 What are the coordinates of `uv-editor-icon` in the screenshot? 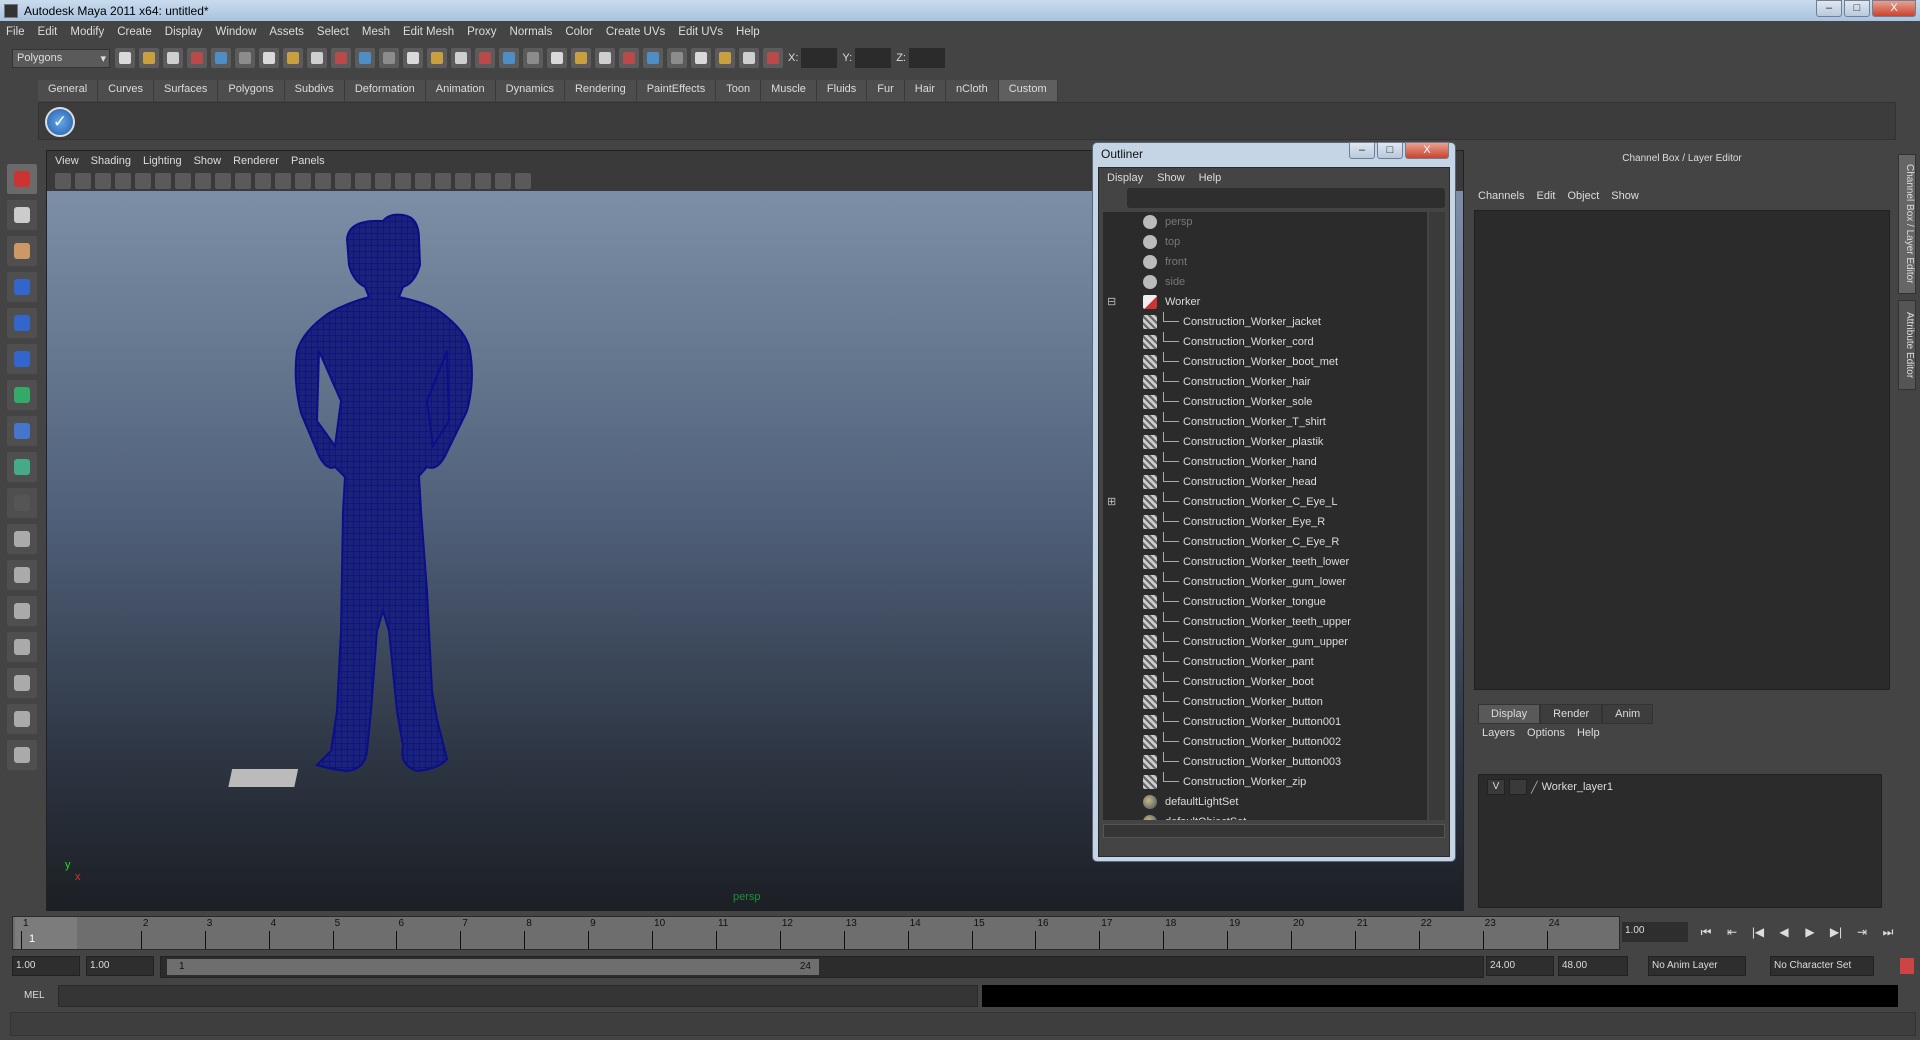 It's located at (725, 58).